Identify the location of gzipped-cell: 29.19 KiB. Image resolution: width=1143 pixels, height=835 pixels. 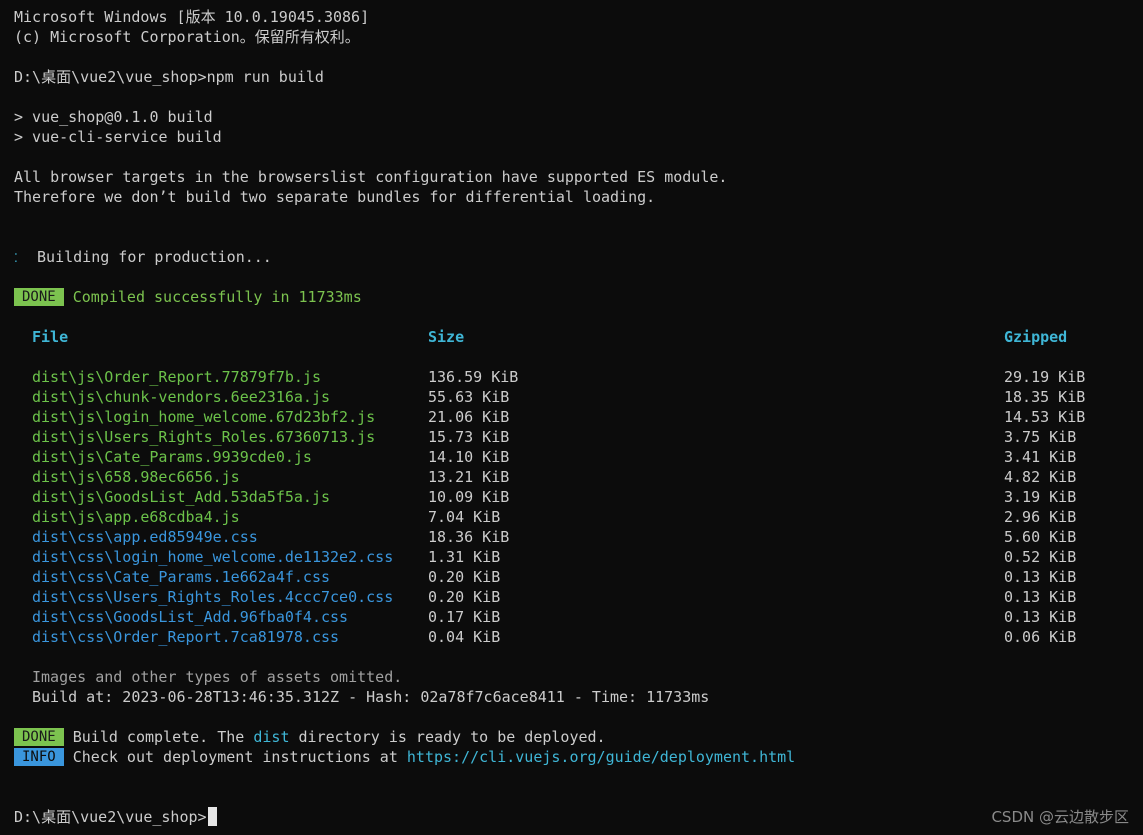
(1045, 377).